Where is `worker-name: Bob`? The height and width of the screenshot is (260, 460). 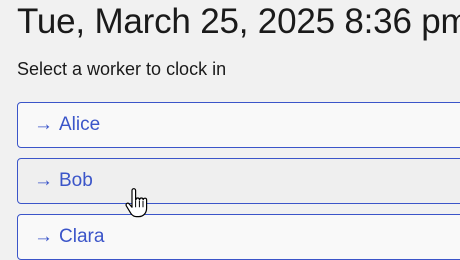 worker-name: Bob is located at coordinates (76, 180).